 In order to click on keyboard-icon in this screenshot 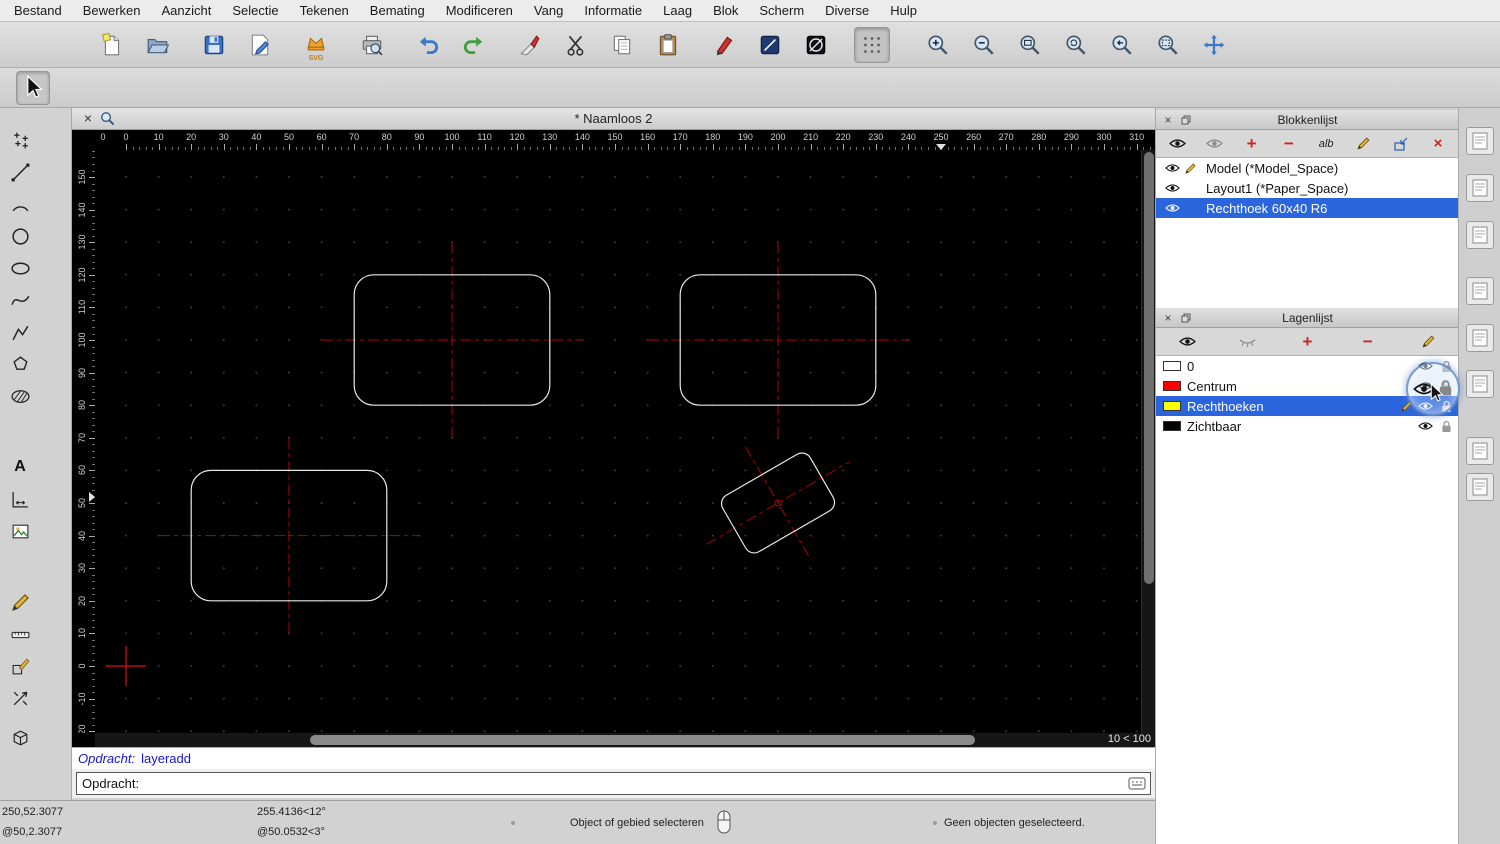, I will do `click(1137, 783)`.